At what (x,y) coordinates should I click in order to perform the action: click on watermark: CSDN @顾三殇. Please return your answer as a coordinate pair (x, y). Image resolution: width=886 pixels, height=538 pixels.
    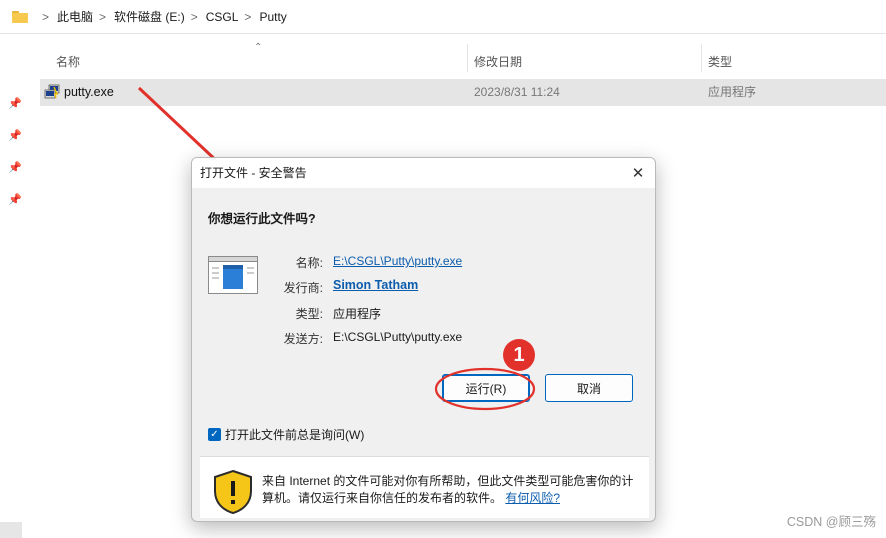
    Looking at the image, I should click on (831, 522).